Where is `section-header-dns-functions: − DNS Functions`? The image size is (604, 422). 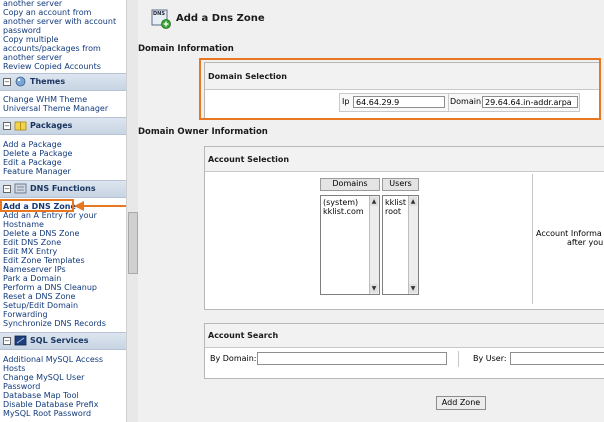
section-header-dns-functions: − DNS Functions is located at coordinates (63, 189).